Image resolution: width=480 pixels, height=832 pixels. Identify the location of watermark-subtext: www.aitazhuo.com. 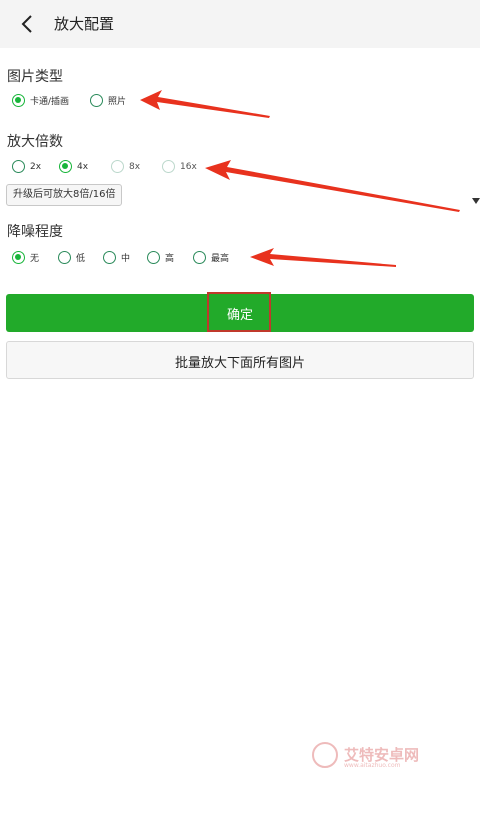
(372, 765).